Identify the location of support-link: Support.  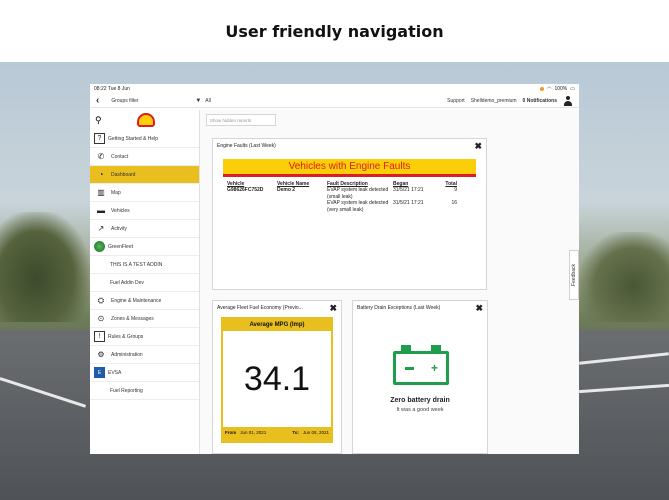
(456, 101).